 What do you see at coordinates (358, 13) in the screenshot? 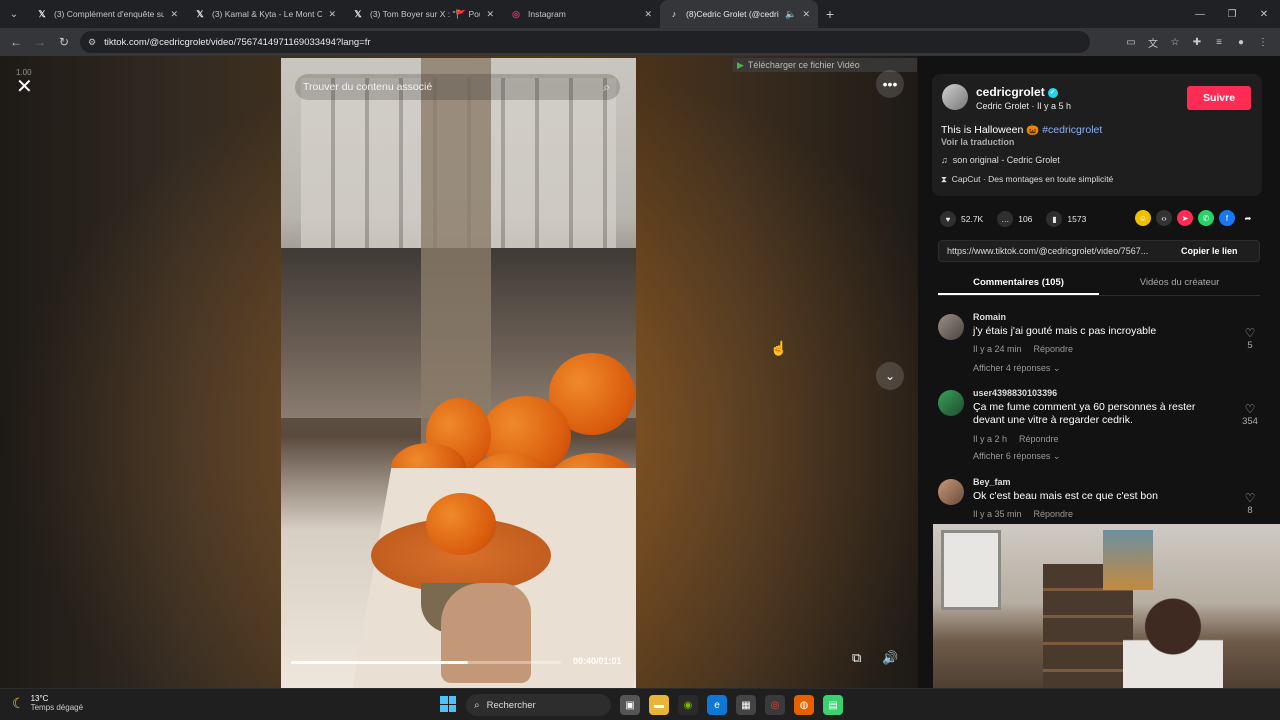
I see `x-logo-icon: 𝕏` at bounding box center [358, 13].